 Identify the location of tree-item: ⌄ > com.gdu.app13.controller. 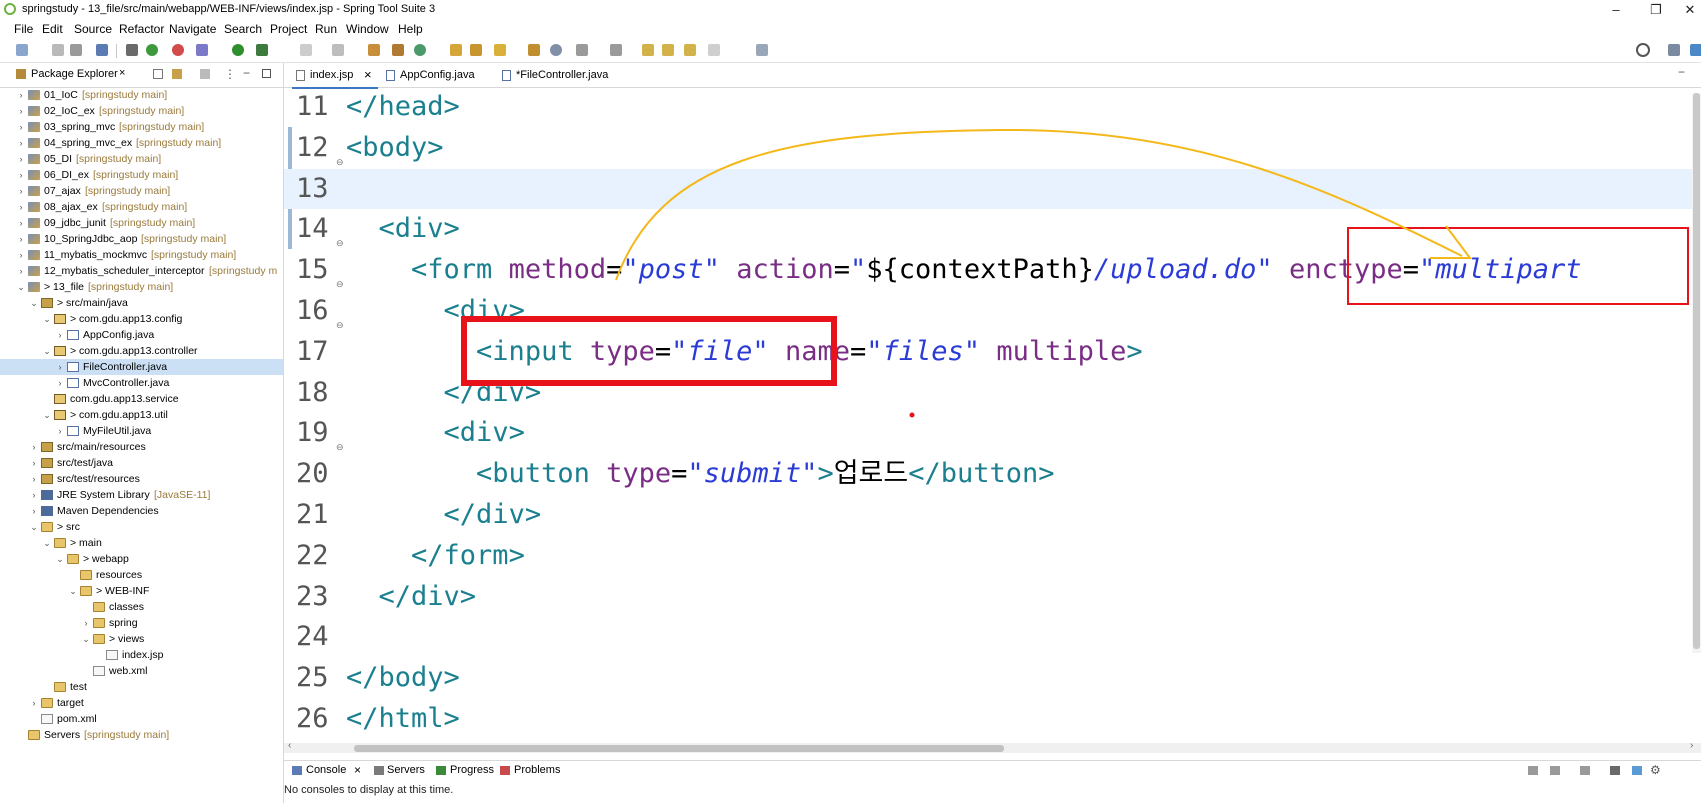
(141, 351).